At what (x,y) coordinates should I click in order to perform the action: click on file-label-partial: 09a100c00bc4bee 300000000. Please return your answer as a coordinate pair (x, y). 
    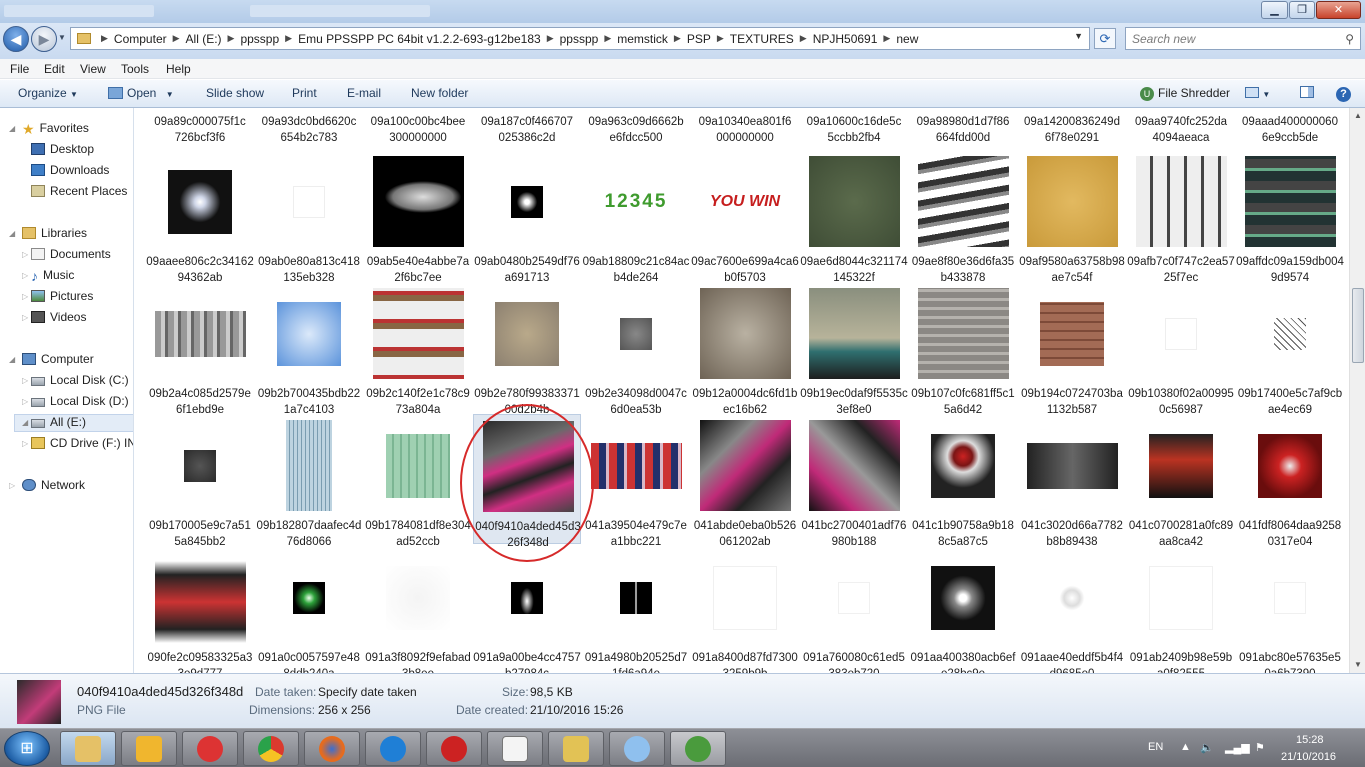
    Looking at the image, I should click on (418, 130).